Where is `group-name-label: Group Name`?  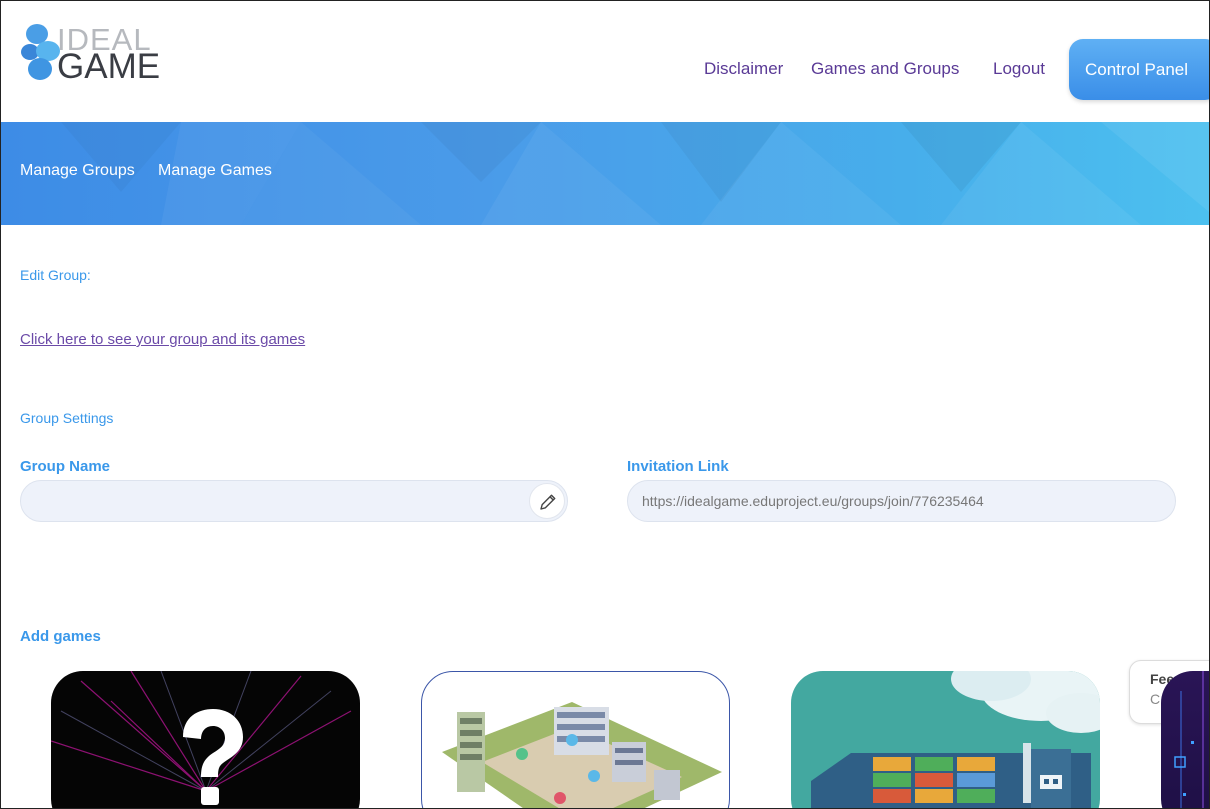
group-name-label: Group Name is located at coordinates (65, 466).